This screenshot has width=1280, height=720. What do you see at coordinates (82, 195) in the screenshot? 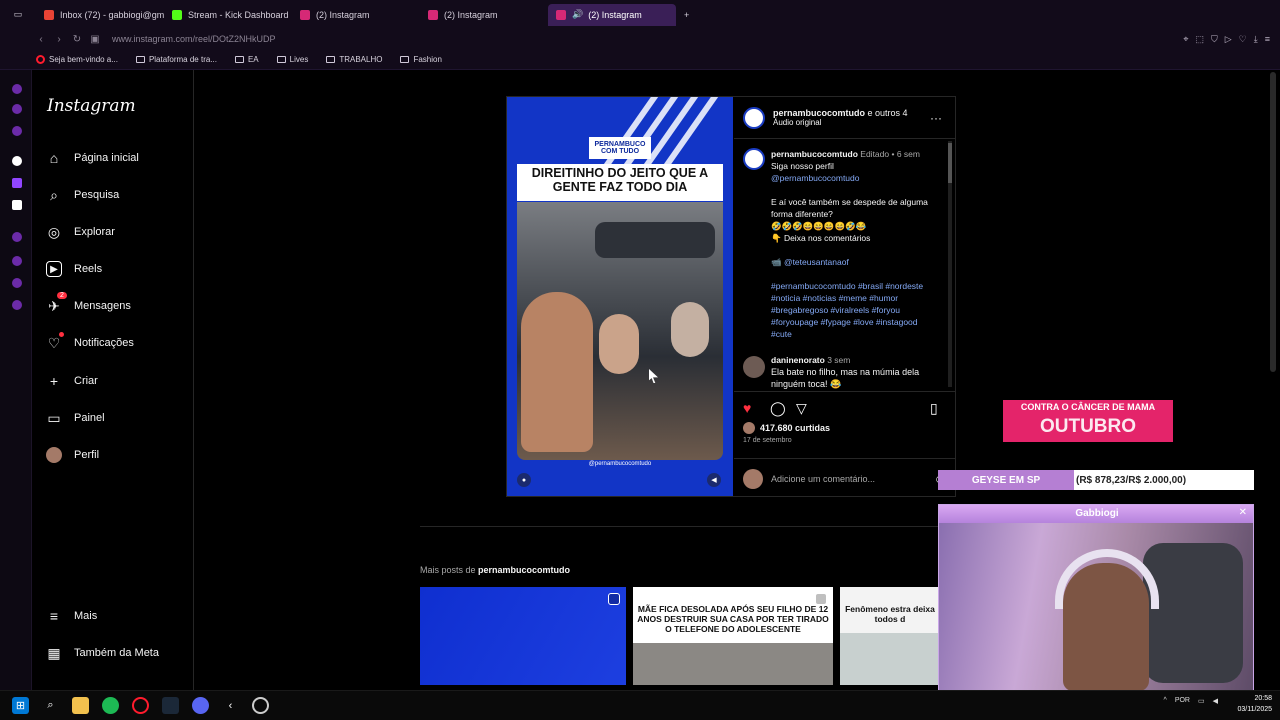
I see `nav-search: ⌕ Pesquisa` at bounding box center [82, 195].